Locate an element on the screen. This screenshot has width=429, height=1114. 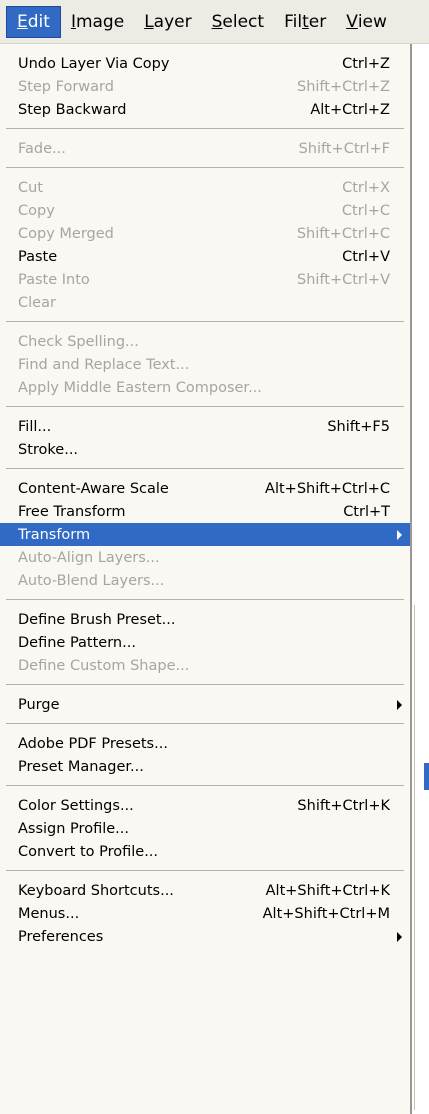
menu-item-shortcut: Shift+F5 is located at coordinates (358, 426).